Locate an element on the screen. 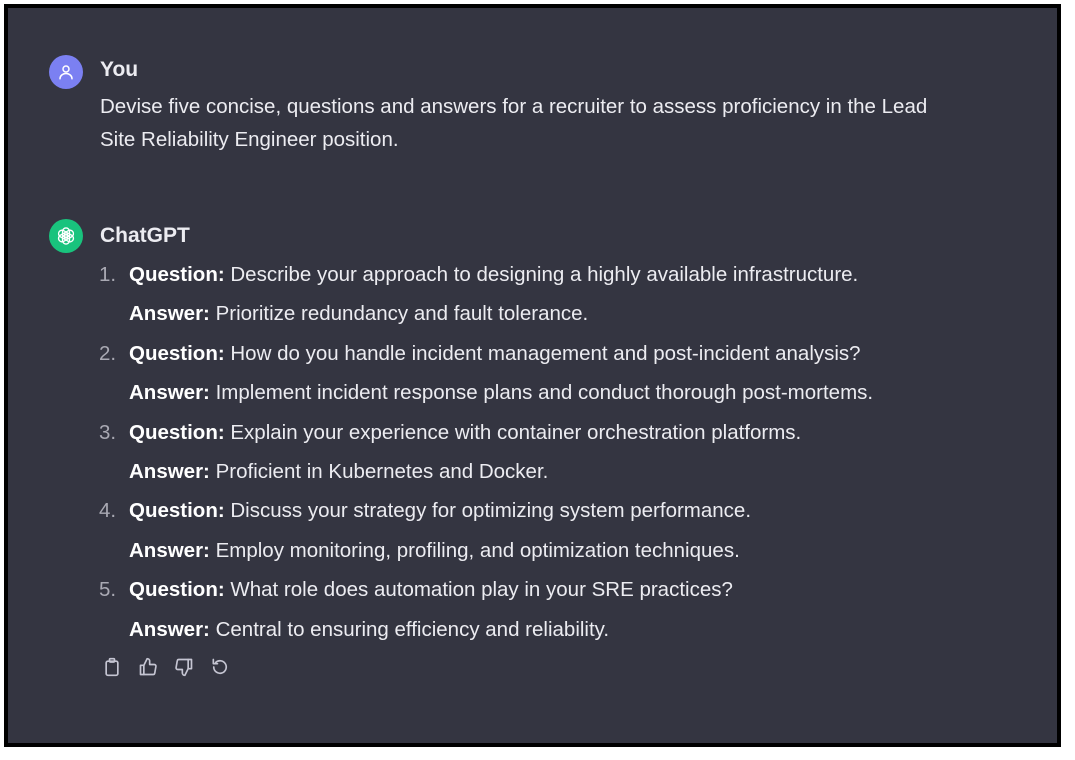  answer-text: Proficient in Kubernetes and Docker. is located at coordinates (382, 472).